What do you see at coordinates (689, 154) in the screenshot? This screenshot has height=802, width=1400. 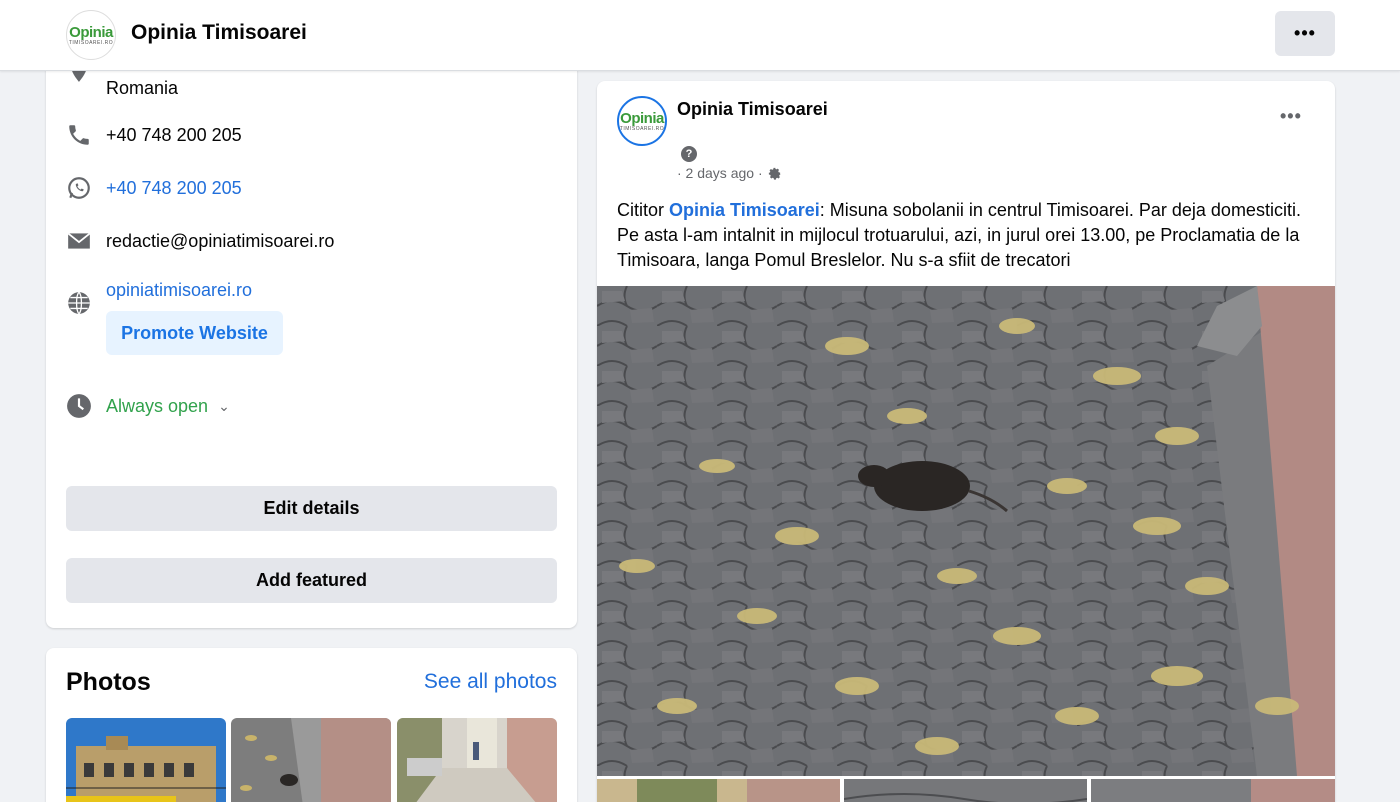 I see `help-icon: ?` at bounding box center [689, 154].